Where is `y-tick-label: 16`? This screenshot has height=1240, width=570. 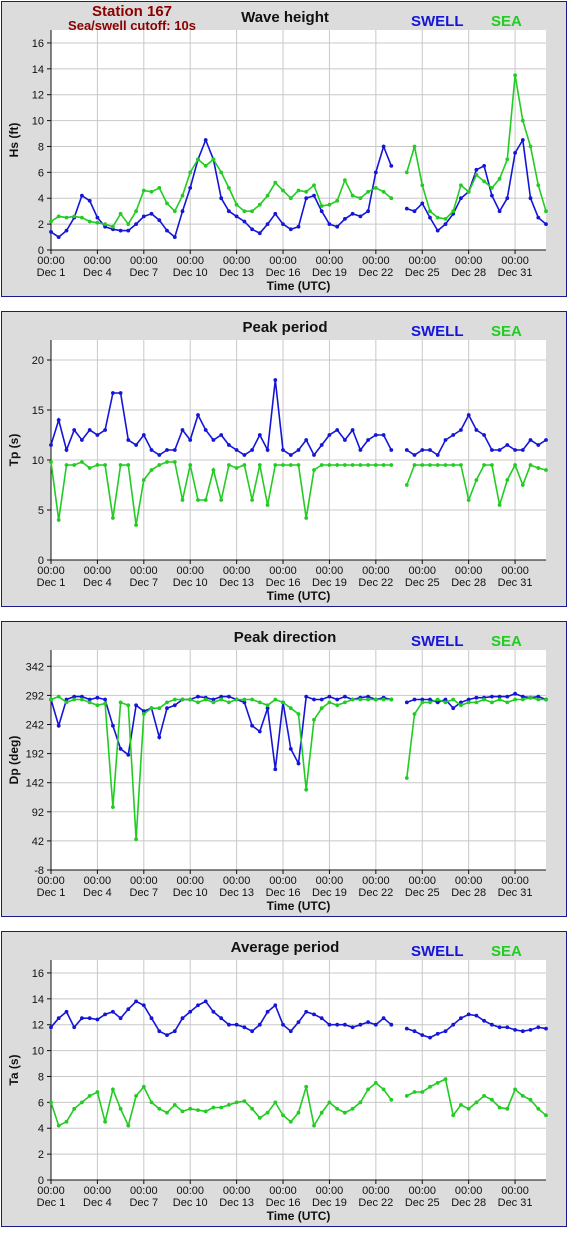
y-tick-label: 16 is located at coordinates (38, 44).